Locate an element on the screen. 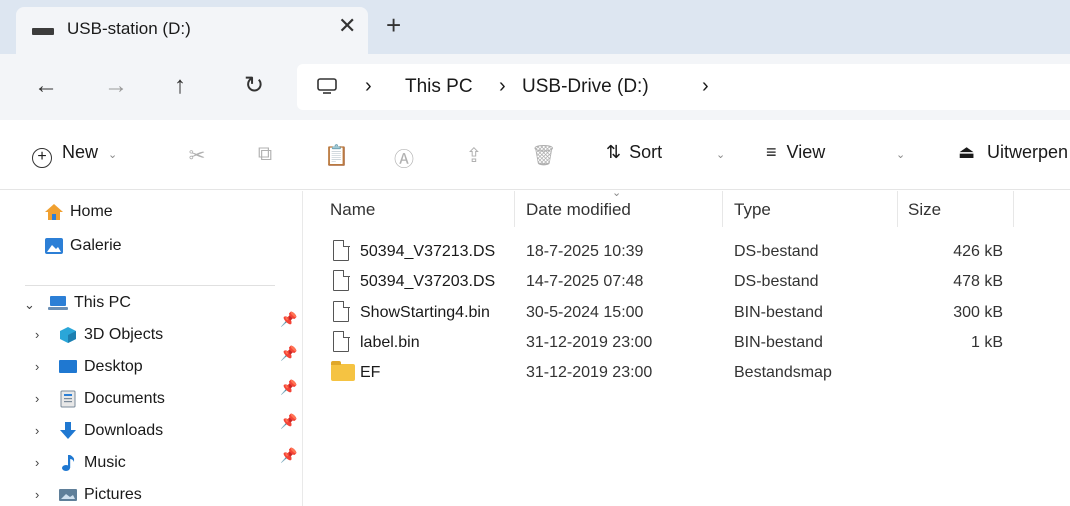 The width and height of the screenshot is (1070, 506). column-header-size: Size is located at coordinates (924, 210).